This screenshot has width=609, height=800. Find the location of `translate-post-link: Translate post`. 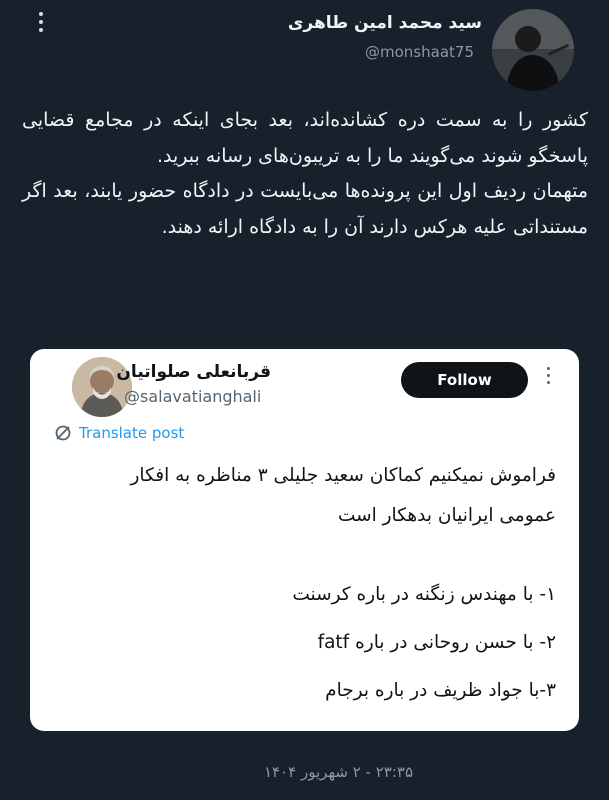

translate-post-link: Translate post is located at coordinates (119, 433).